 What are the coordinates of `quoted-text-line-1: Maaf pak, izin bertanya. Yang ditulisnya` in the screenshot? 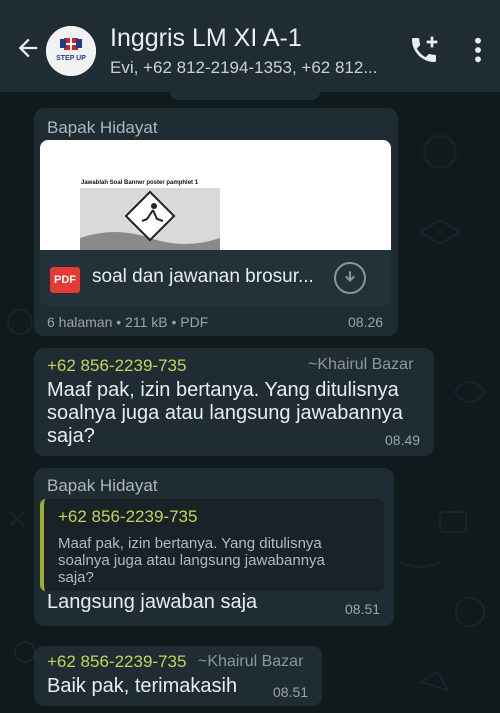 It's located at (190, 543).